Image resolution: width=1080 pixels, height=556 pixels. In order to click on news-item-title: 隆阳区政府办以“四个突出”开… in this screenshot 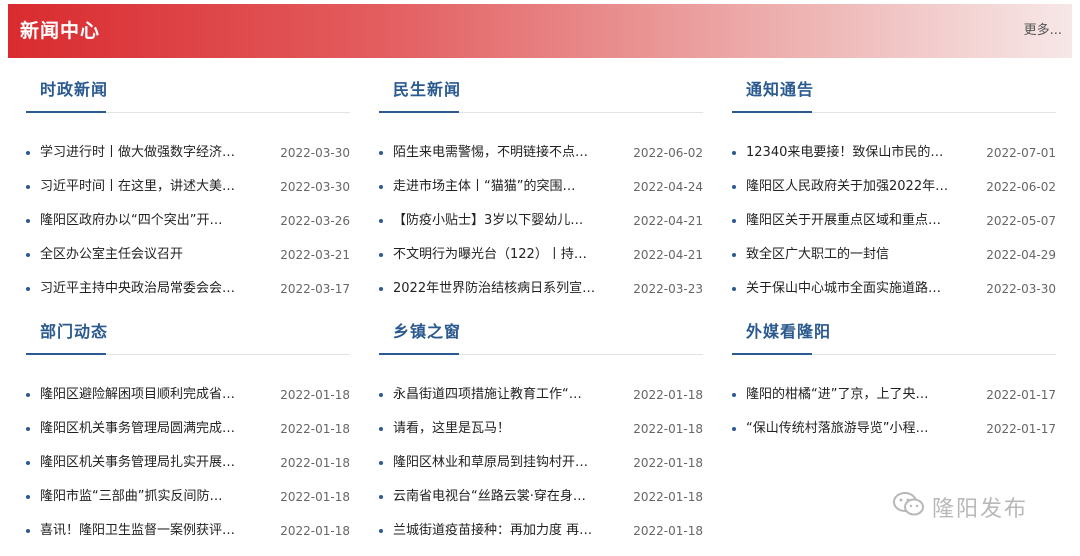, I will do `click(150, 221)`.